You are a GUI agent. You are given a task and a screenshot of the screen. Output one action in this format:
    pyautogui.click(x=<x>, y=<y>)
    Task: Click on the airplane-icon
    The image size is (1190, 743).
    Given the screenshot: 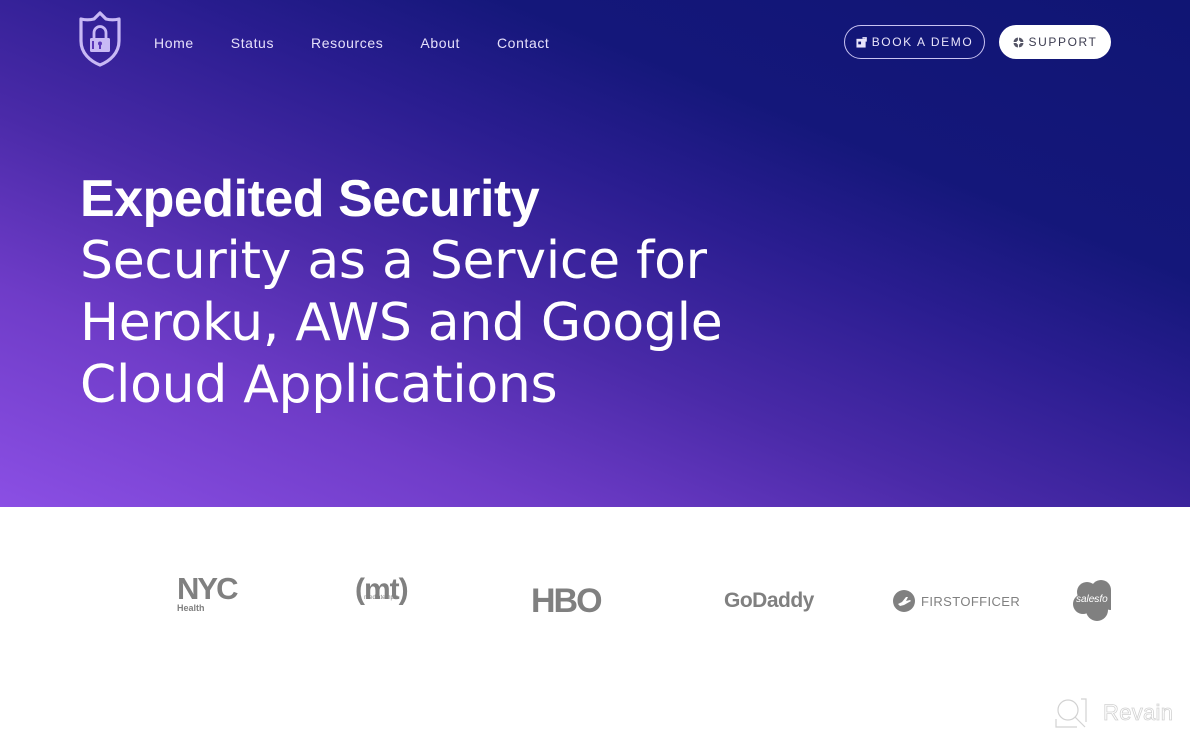 What is the action you would take?
    pyautogui.click(x=904, y=601)
    